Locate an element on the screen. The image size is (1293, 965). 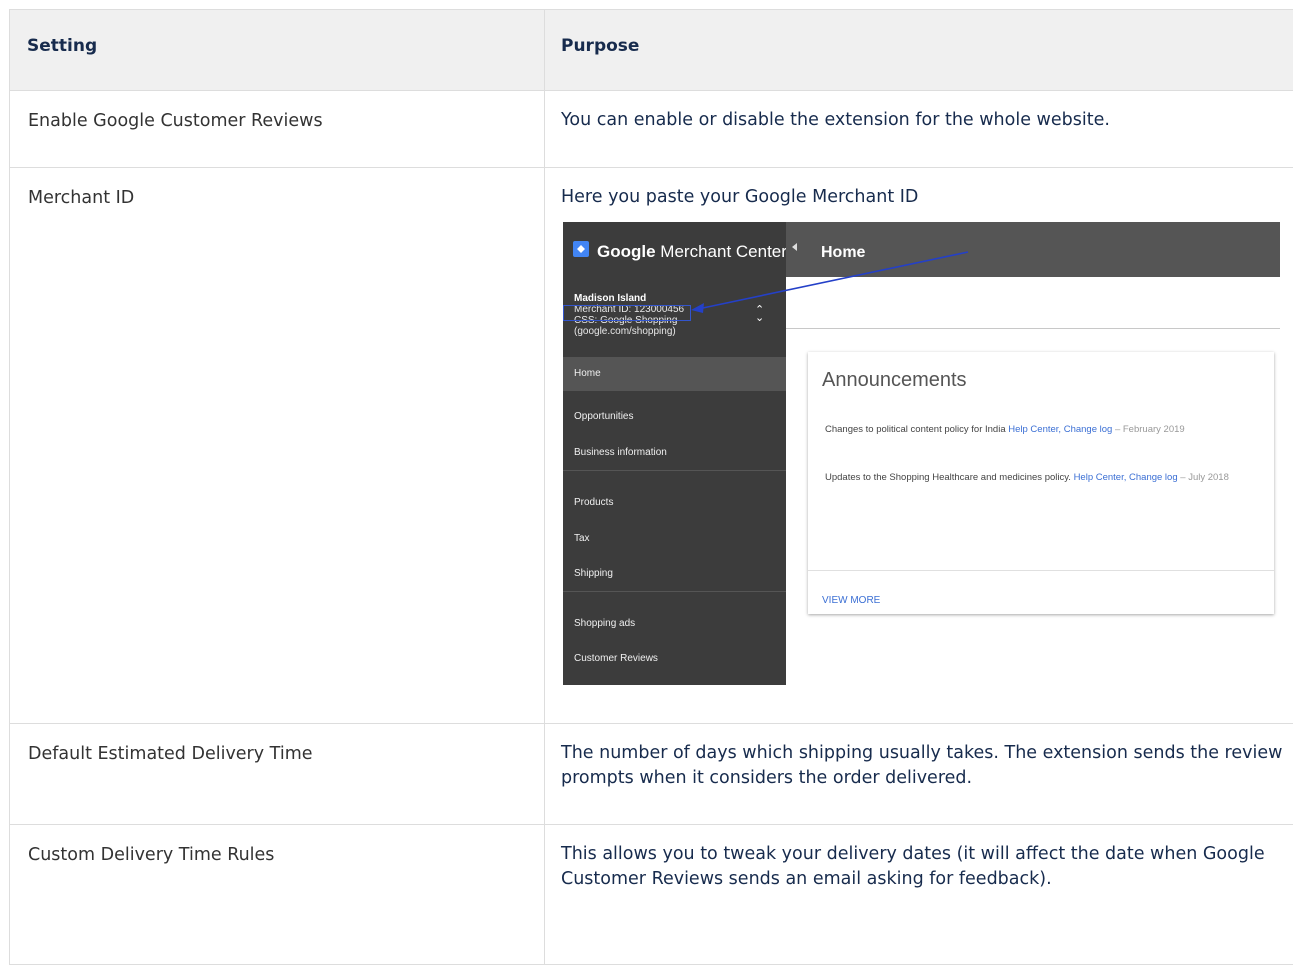
css-url-line: (google.com/shopping) is located at coordinates (629, 331).